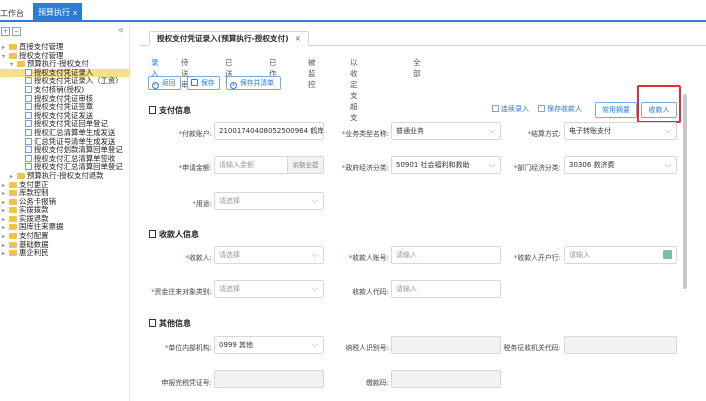  What do you see at coordinates (368, 258) in the screenshot?
I see `payee-account-label: *收款人账号:` at bounding box center [368, 258].